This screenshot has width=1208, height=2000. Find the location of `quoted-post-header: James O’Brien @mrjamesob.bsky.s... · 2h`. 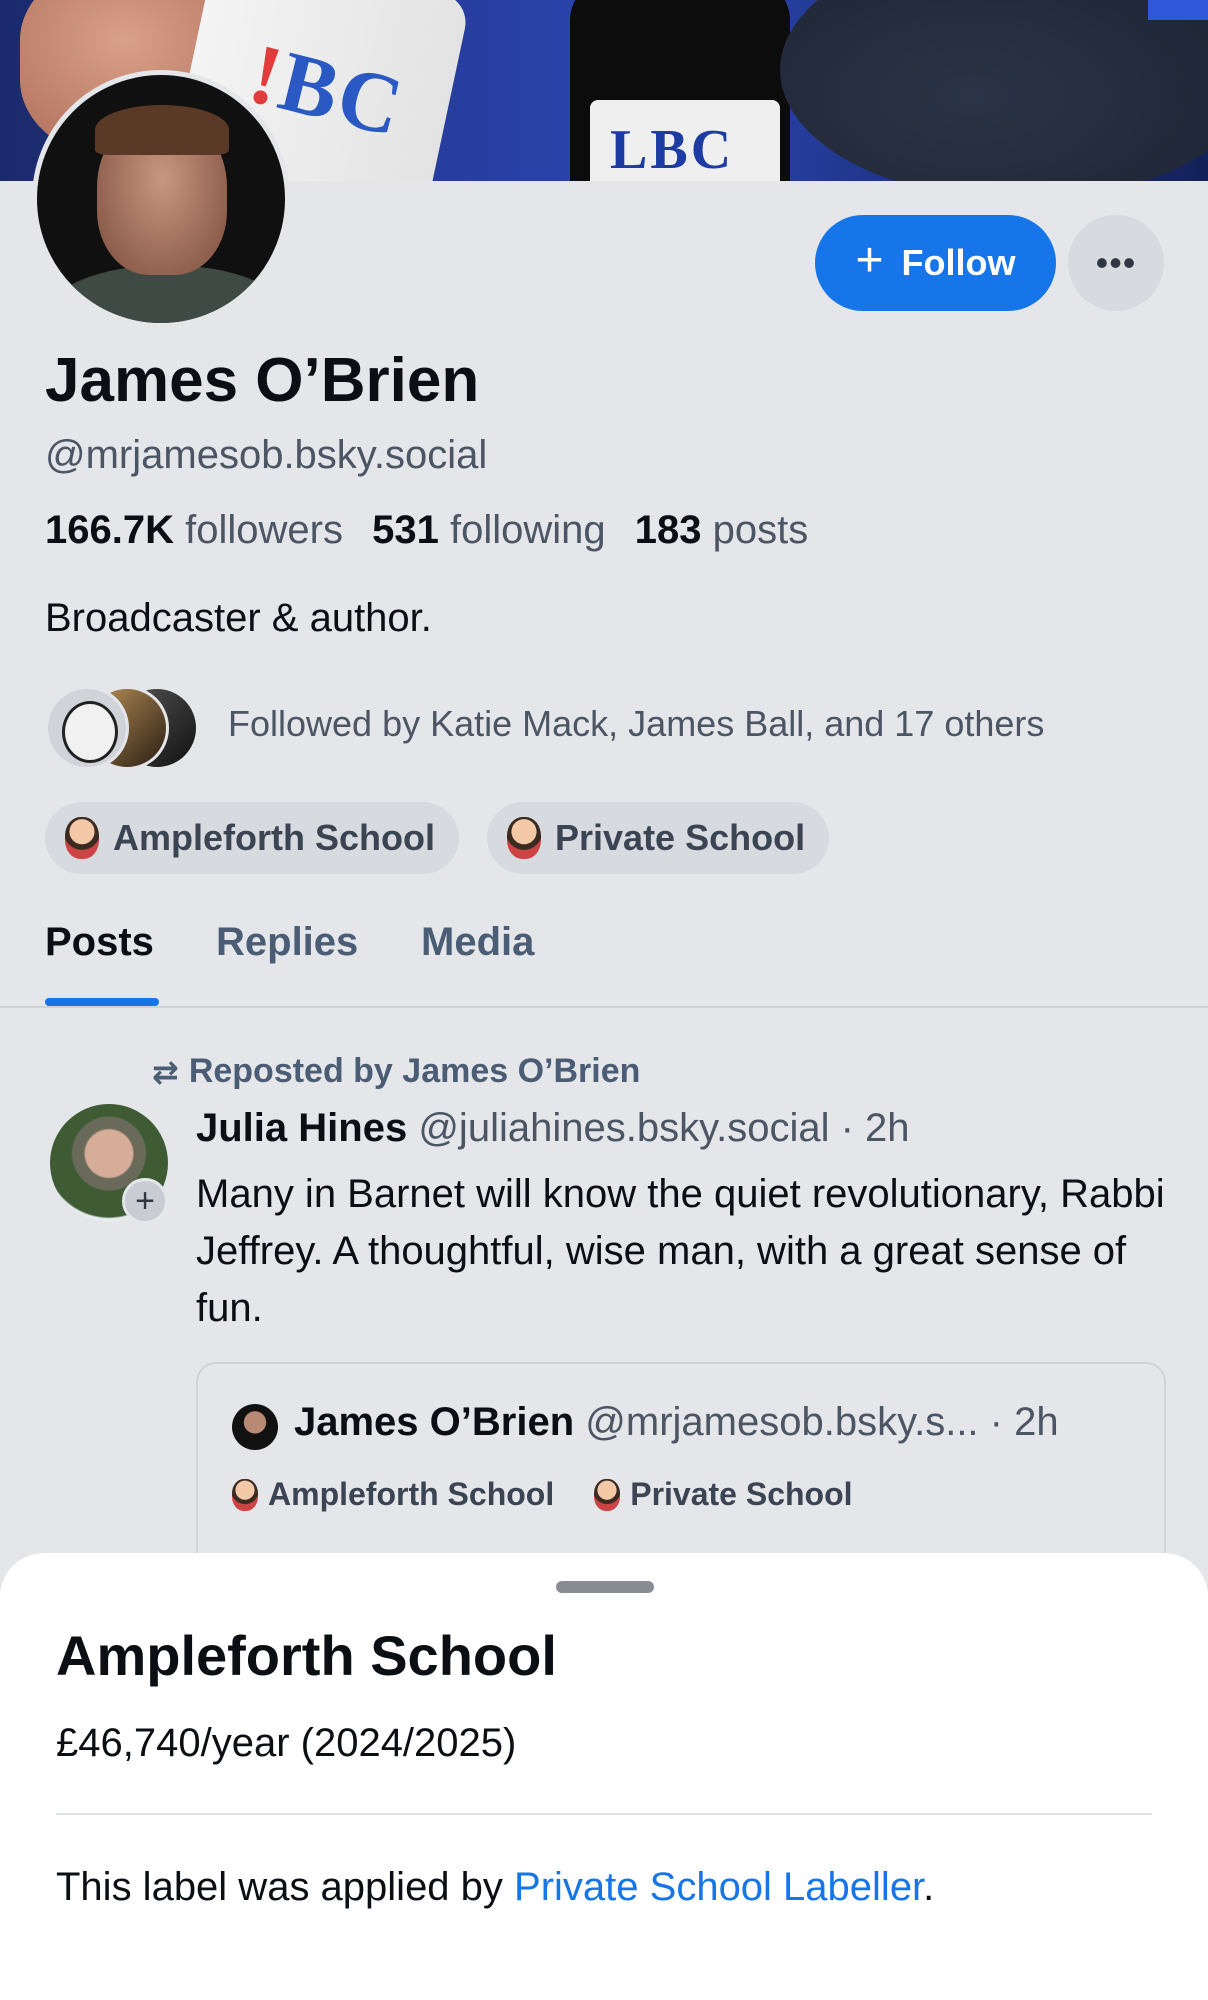

quoted-post-header: James O’Brien @mrjamesob.bsky.s... · 2h is located at coordinates (676, 1422).